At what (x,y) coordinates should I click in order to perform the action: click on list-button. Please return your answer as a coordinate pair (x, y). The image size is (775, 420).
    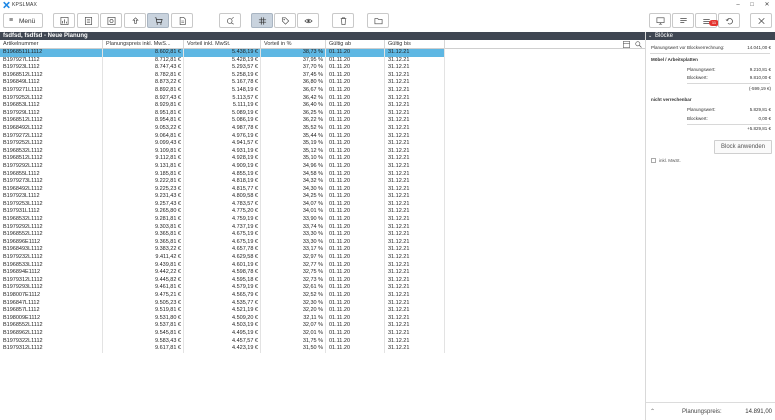
    Looking at the image, I should click on (683, 20).